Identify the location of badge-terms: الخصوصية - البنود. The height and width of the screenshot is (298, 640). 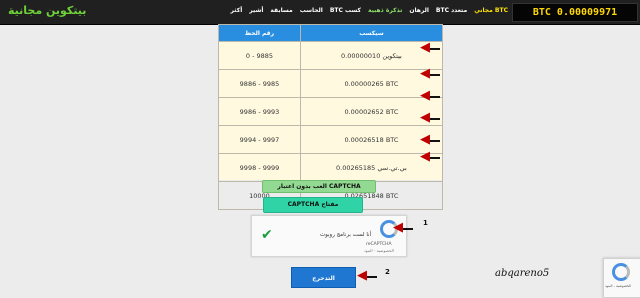
(618, 286).